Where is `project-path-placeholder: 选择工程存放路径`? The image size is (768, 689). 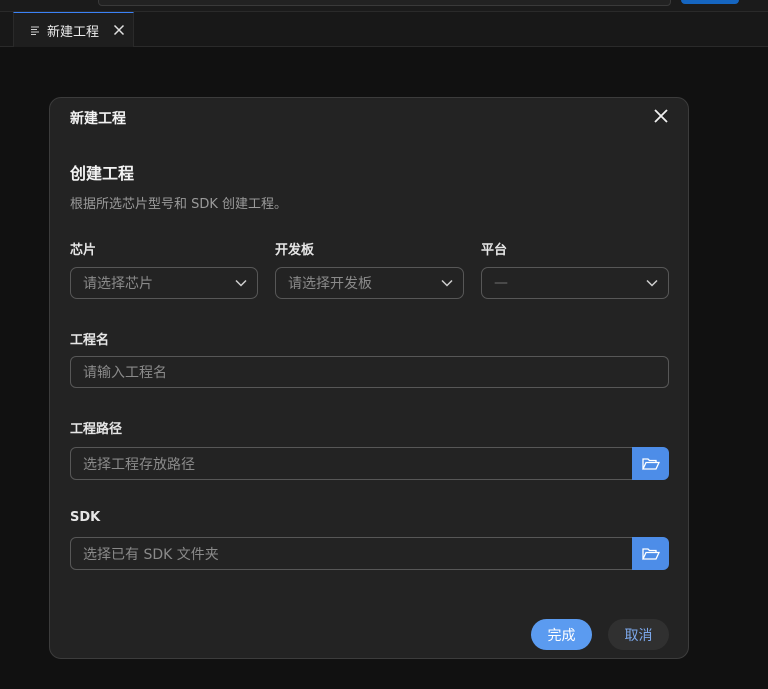
project-path-placeholder: 选择工程存放路径 is located at coordinates (139, 464).